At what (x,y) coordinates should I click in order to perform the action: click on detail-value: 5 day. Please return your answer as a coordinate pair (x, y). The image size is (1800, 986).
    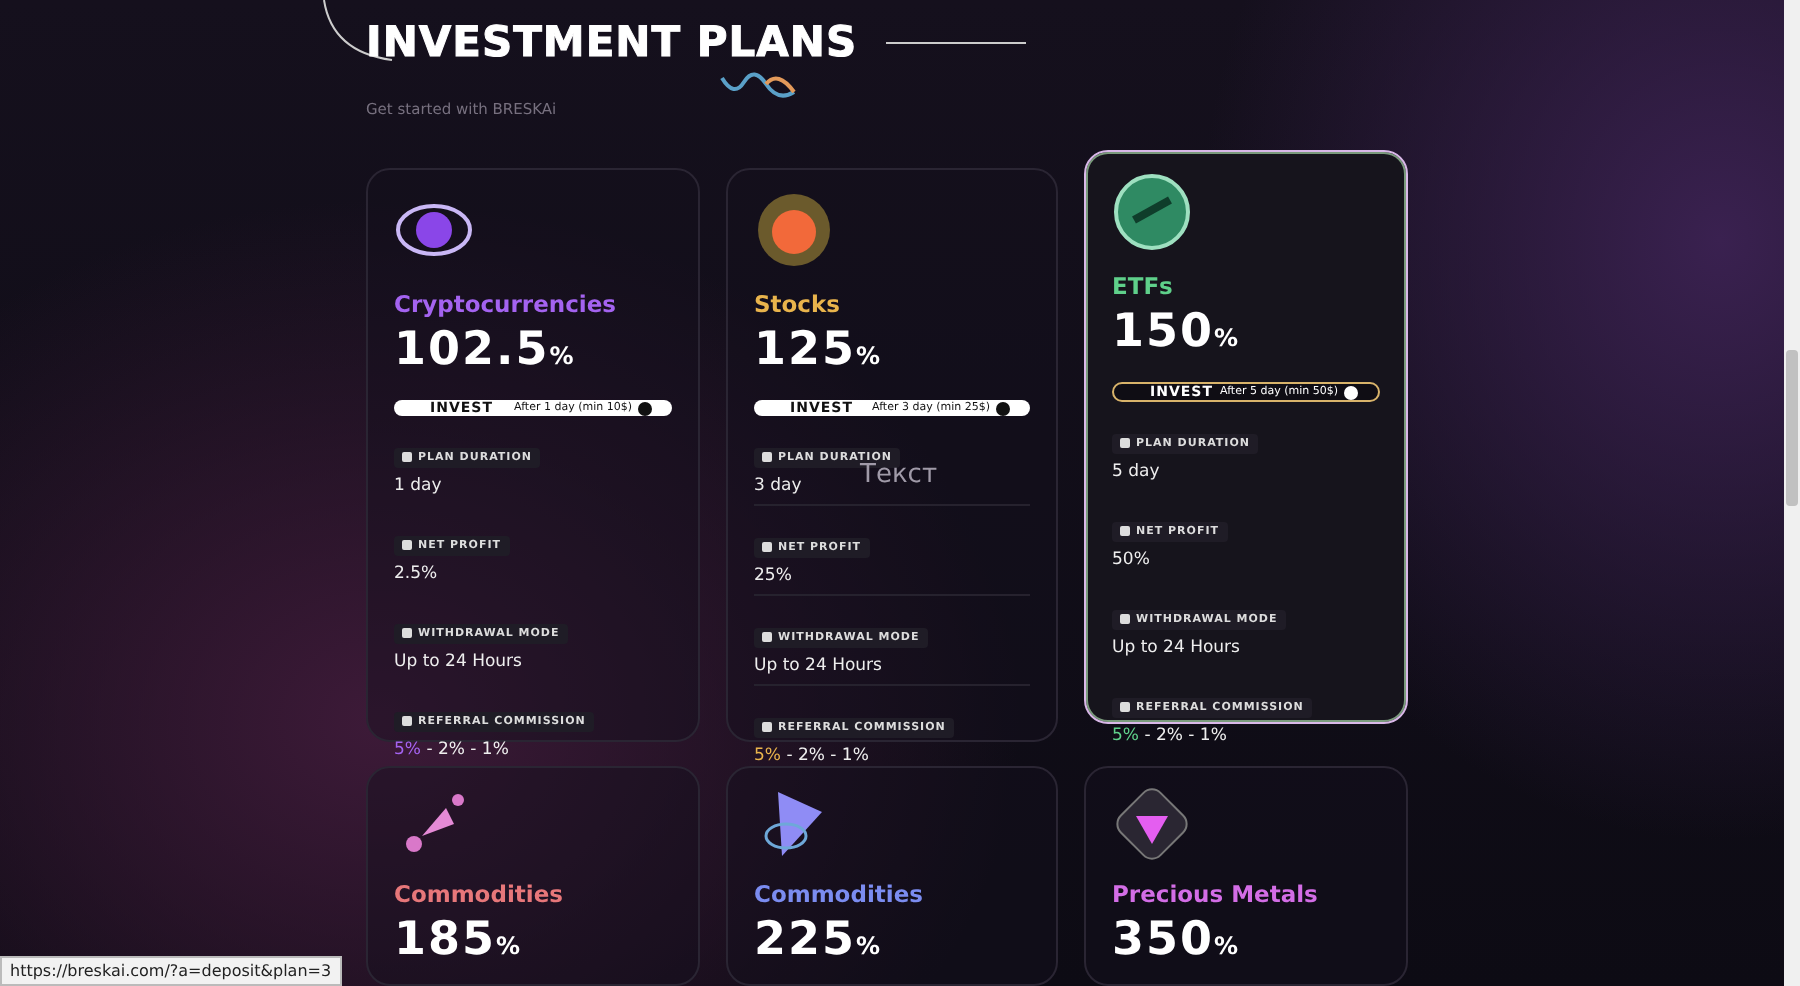
    Looking at the image, I should click on (1137, 473).